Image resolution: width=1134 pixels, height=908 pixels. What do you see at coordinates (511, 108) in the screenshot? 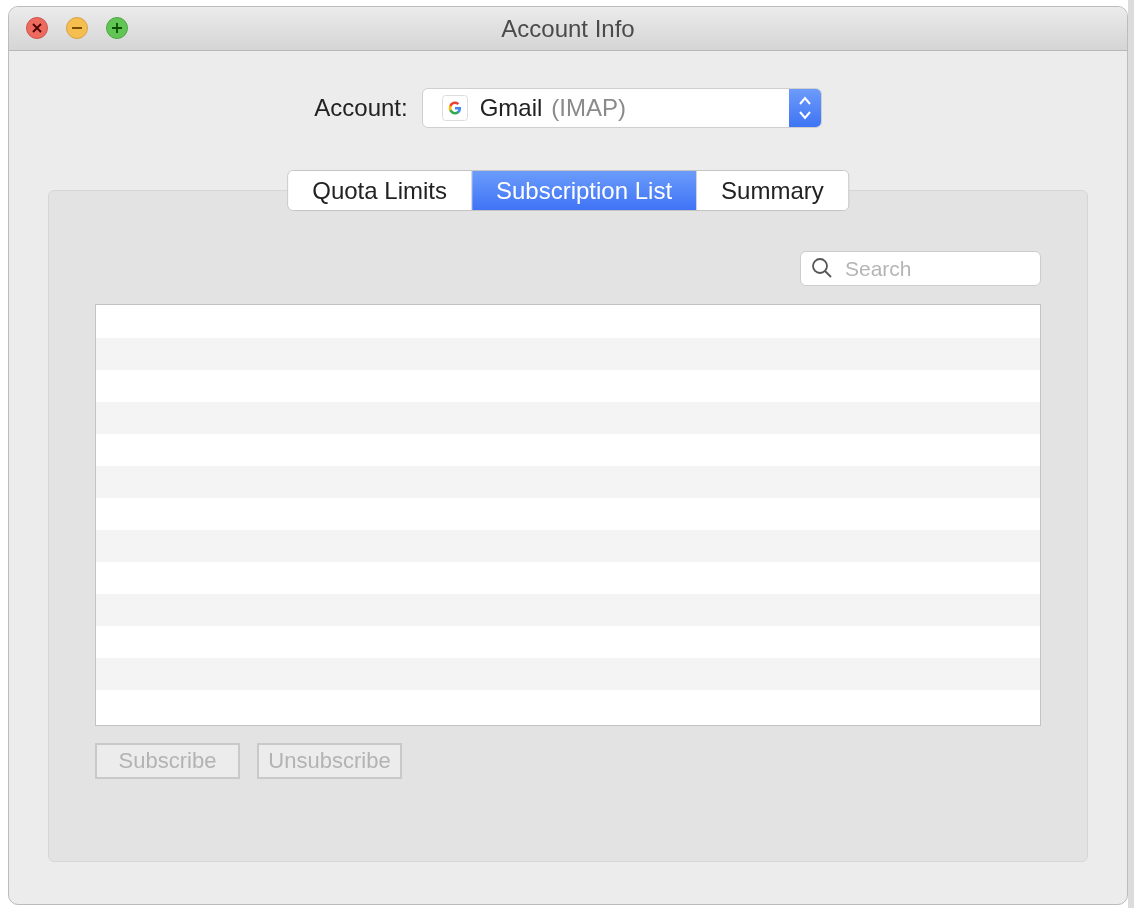
I see `account-name: Gmail` at bounding box center [511, 108].